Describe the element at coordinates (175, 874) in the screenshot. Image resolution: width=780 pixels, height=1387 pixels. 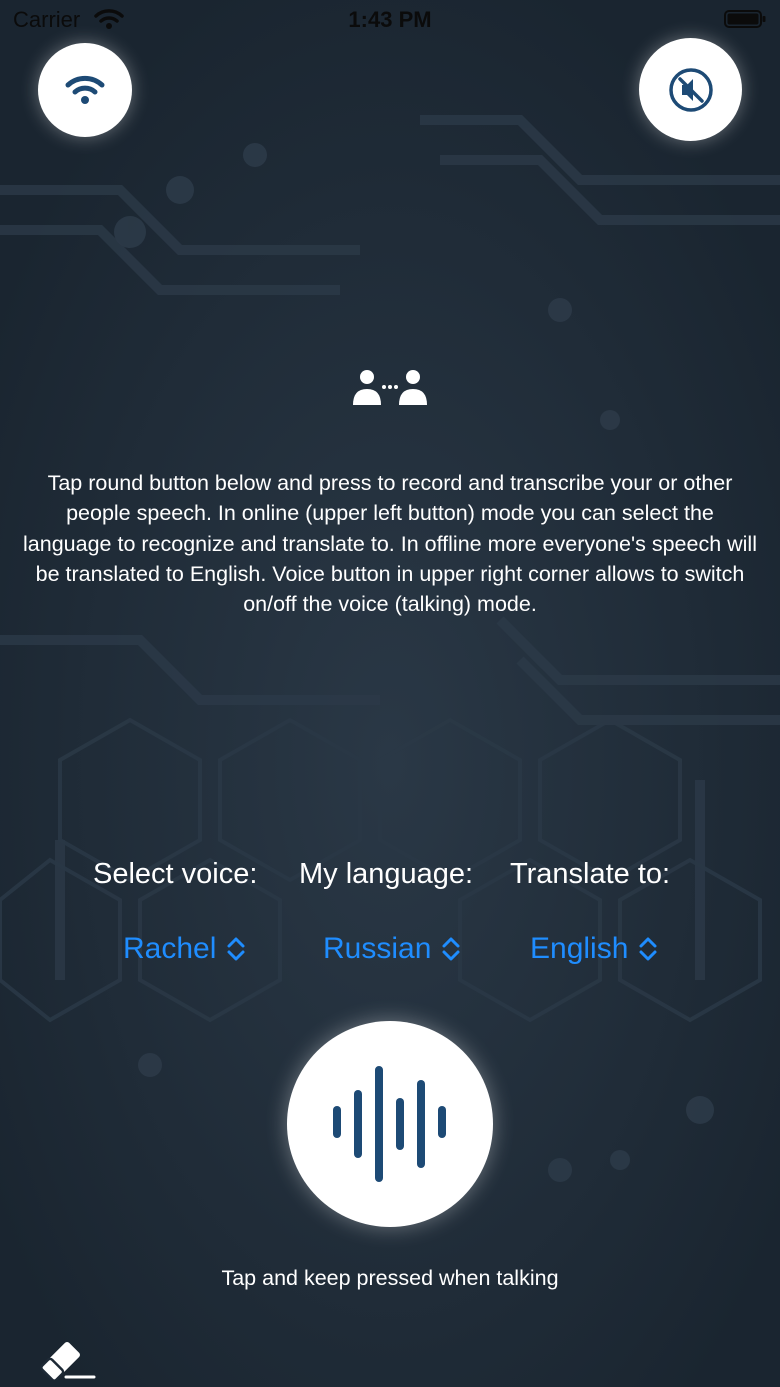
I see `voice-label: Select voice:` at that location.